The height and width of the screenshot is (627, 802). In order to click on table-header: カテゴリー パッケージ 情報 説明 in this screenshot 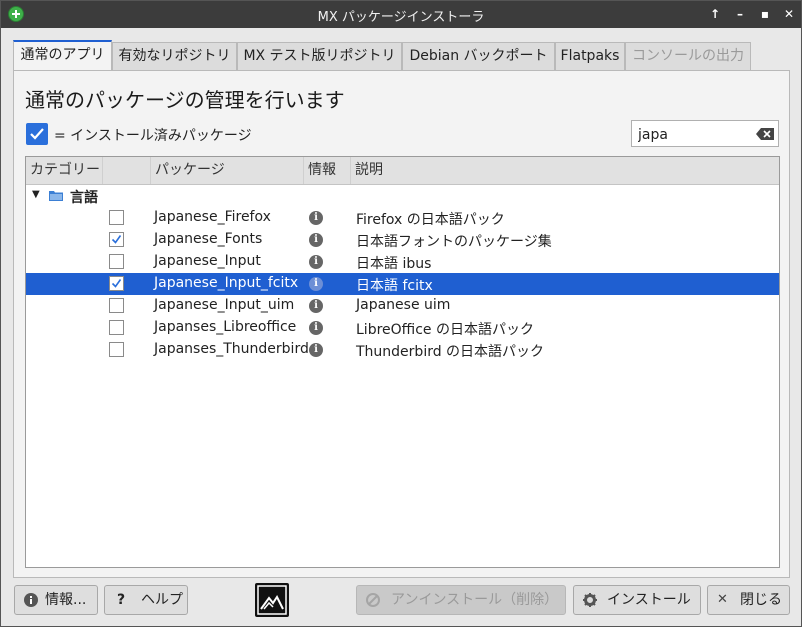, I will do `click(402, 171)`.